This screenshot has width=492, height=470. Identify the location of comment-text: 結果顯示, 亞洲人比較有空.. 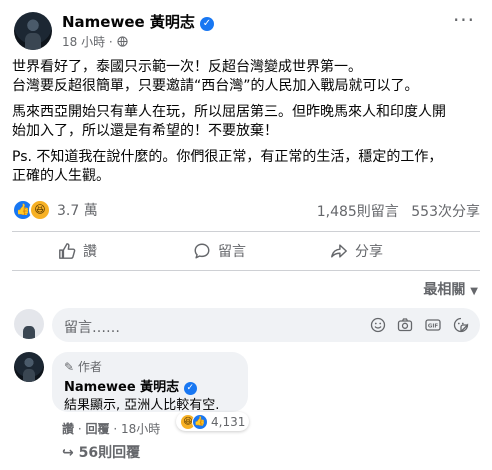
(142, 405).